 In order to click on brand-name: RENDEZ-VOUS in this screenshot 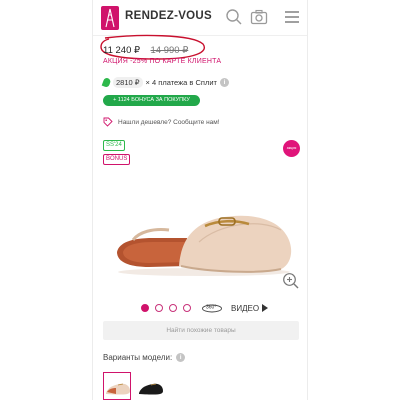, I will do `click(168, 16)`.